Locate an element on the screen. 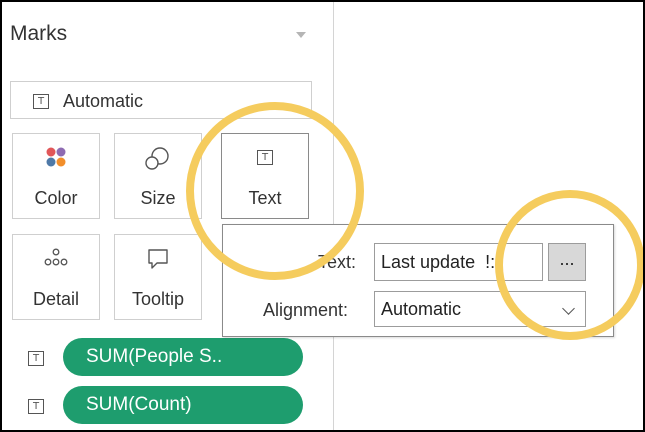  detail-button: Detail is located at coordinates (56, 277).